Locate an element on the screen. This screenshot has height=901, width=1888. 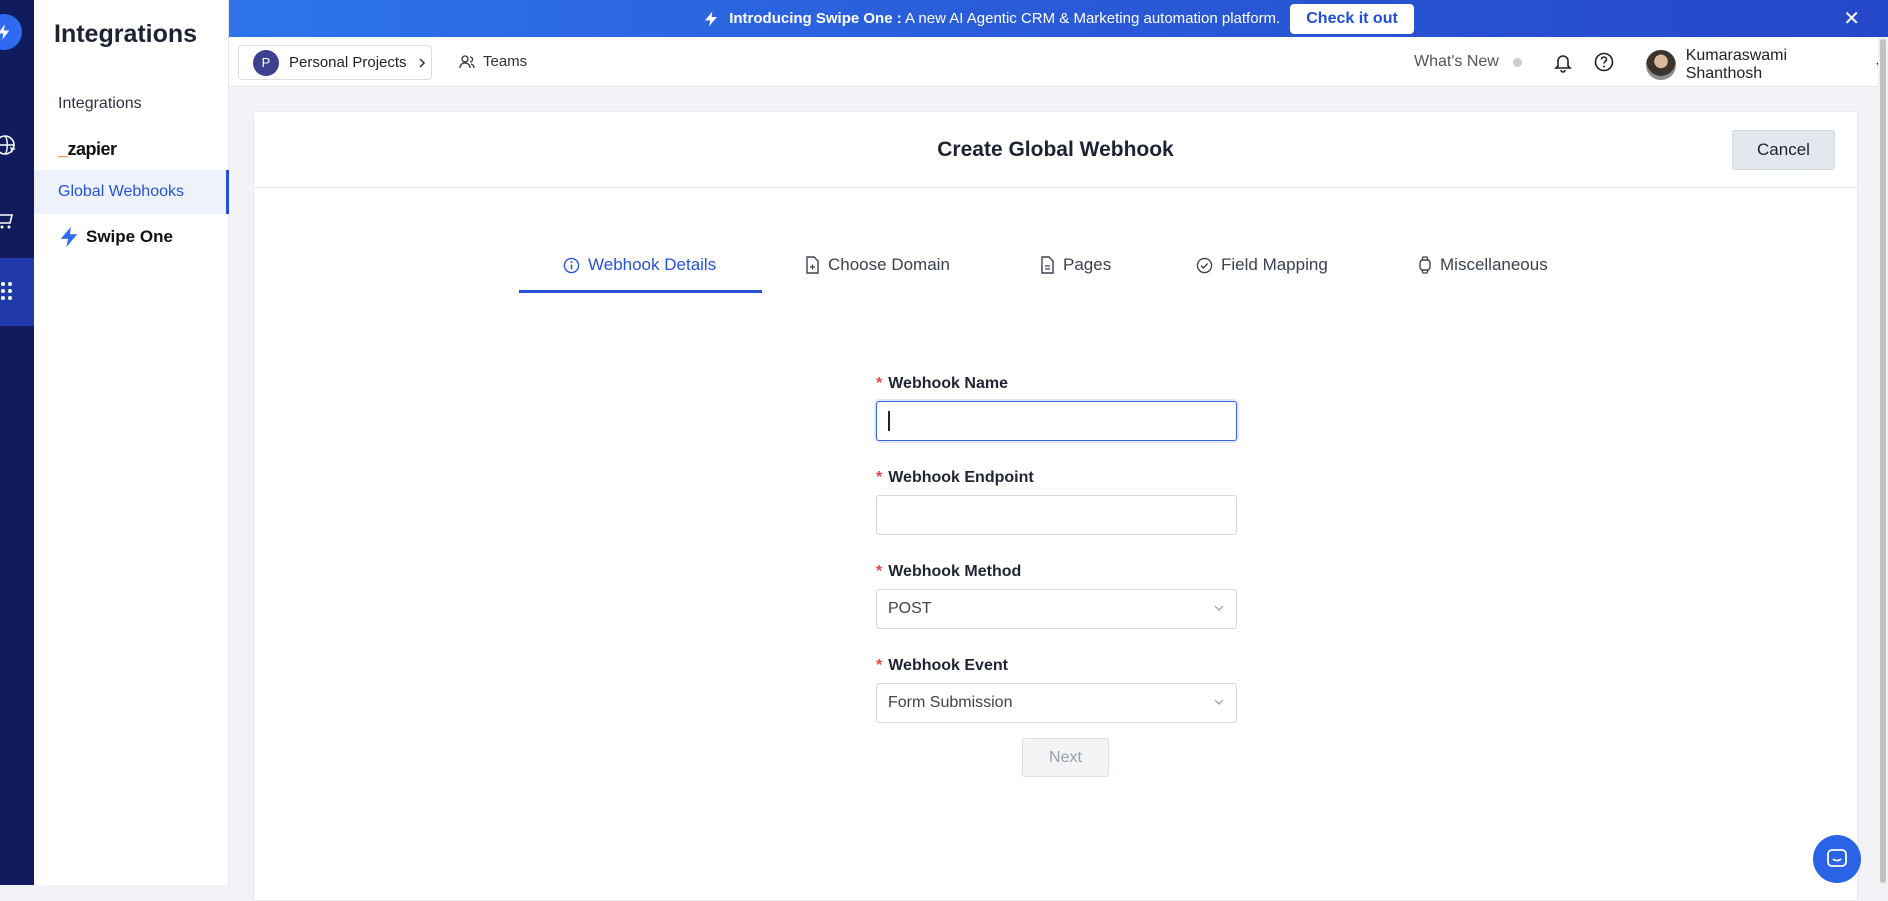
webhook-endpoint-field: * Webhook Endpoint is located at coordinates (1057, 502).